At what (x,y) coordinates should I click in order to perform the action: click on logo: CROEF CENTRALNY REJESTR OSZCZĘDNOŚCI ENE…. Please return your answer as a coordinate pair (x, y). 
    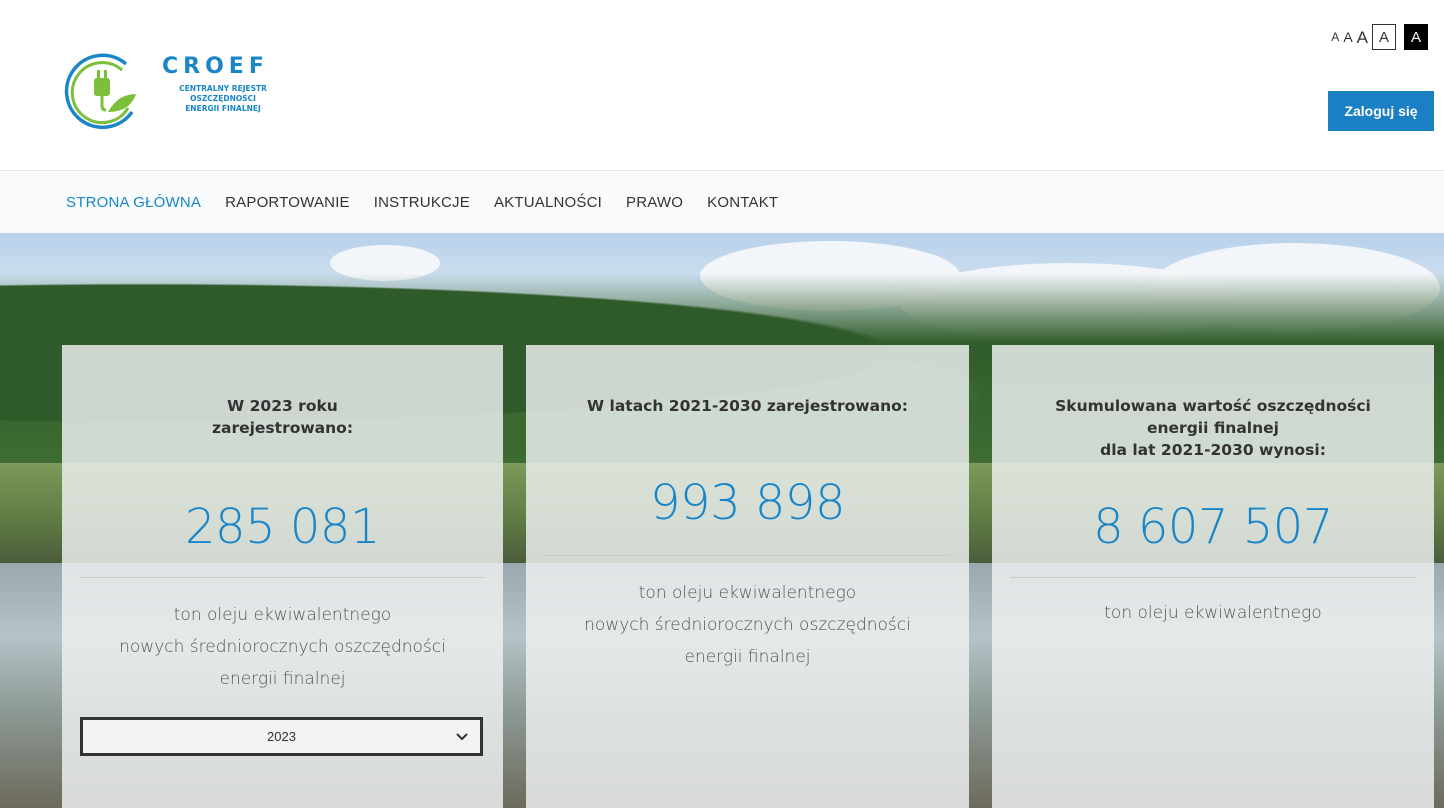
    Looking at the image, I should click on (179, 90).